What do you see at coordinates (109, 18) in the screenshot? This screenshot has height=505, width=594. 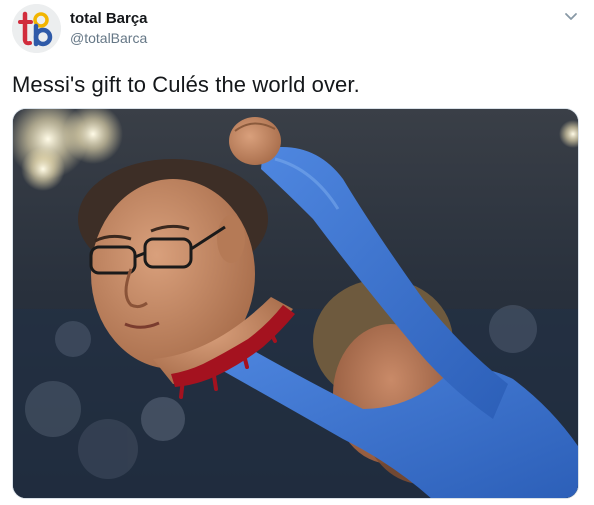 I see `display-name: total Barça` at bounding box center [109, 18].